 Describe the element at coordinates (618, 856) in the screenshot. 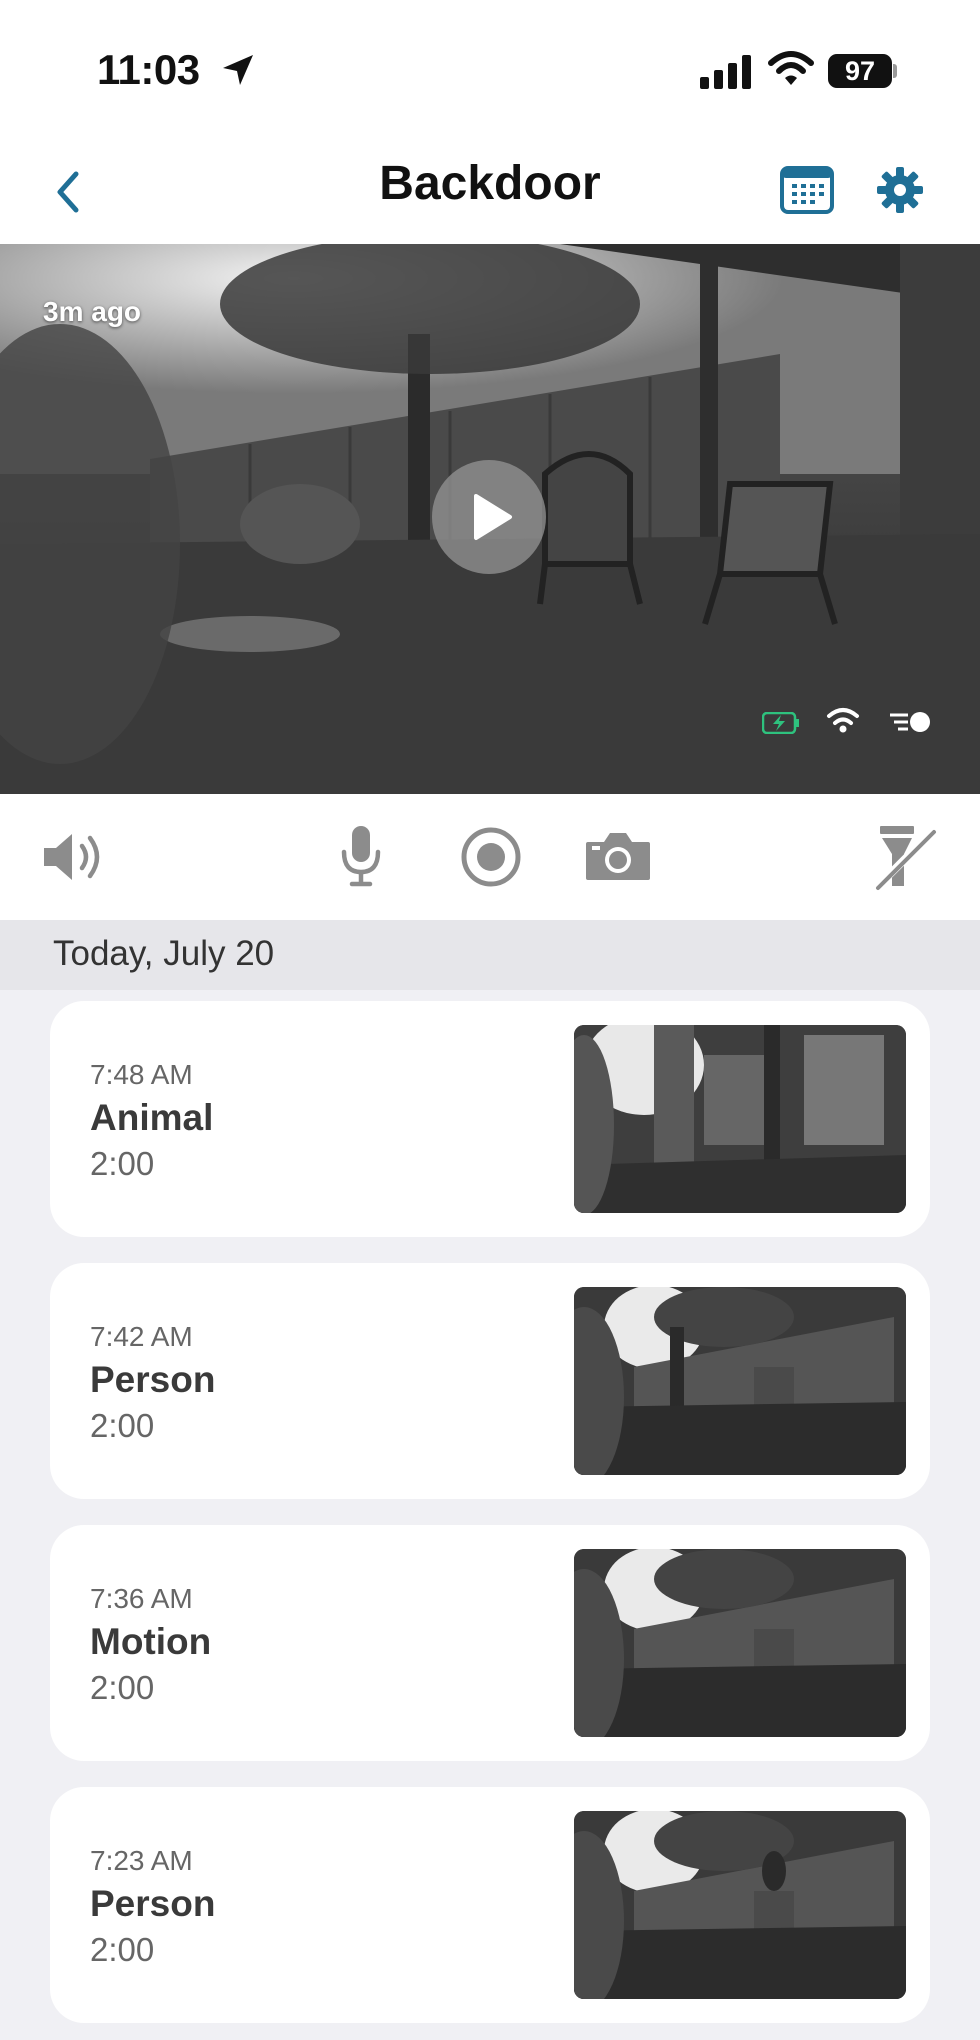

I see `snapshot-camera-icon` at that location.